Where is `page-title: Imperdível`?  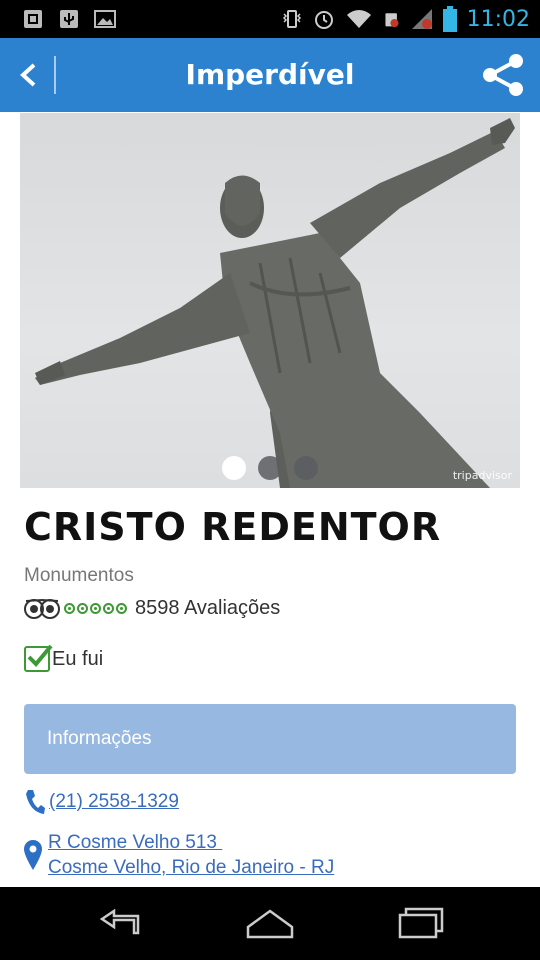
page-title: Imperdível is located at coordinates (270, 74).